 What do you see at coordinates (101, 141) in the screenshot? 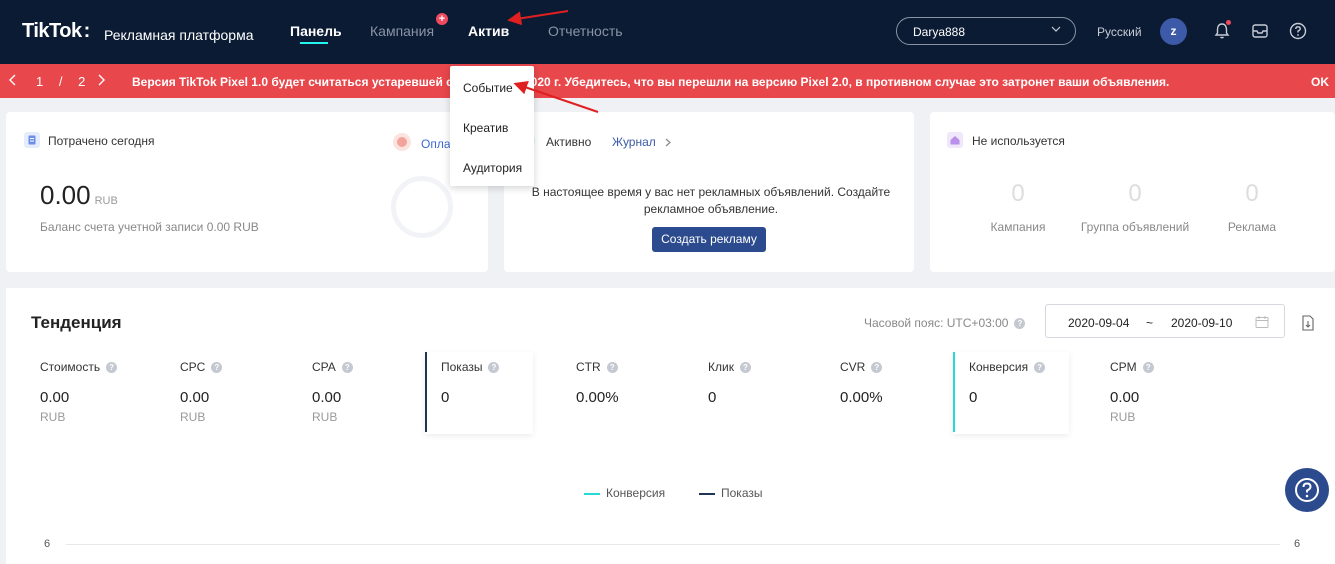
I see `spent-today-title: Потрачено сегодня` at bounding box center [101, 141].